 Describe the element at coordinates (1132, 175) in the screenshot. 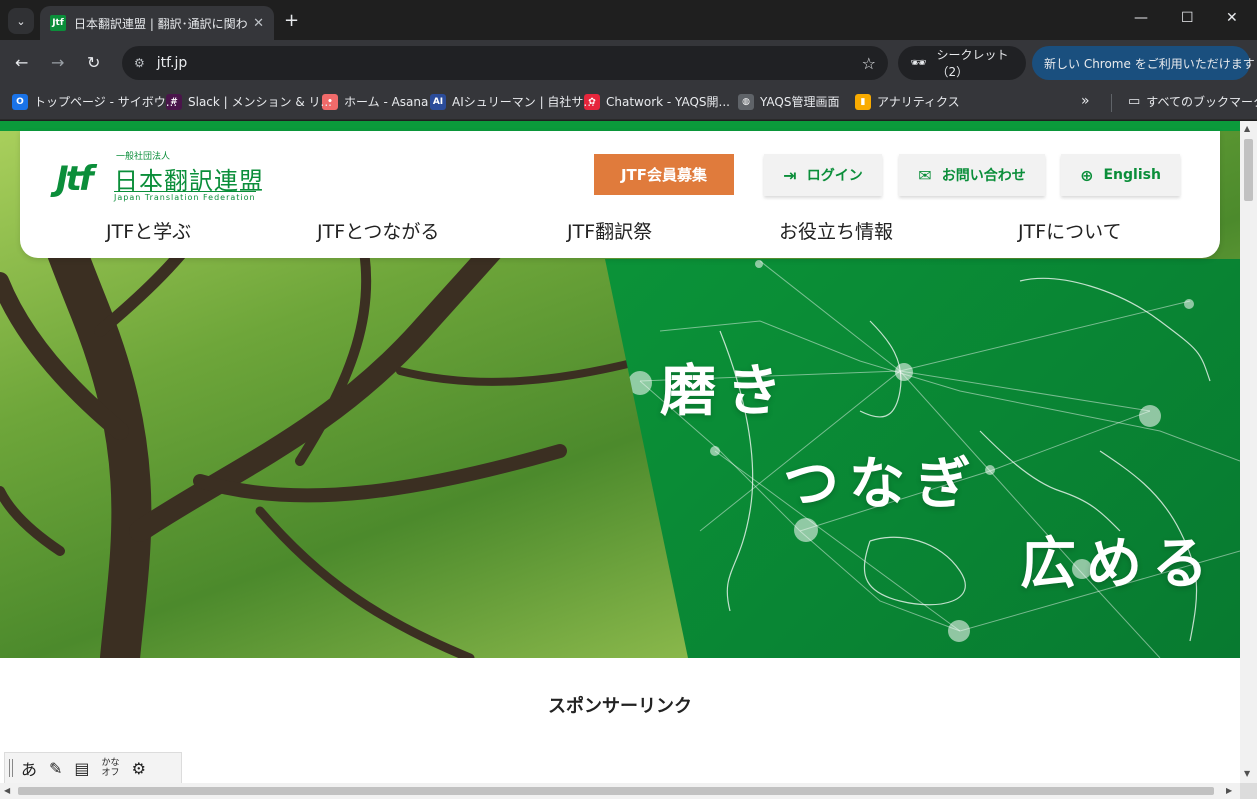

I see `english-label: English` at that location.